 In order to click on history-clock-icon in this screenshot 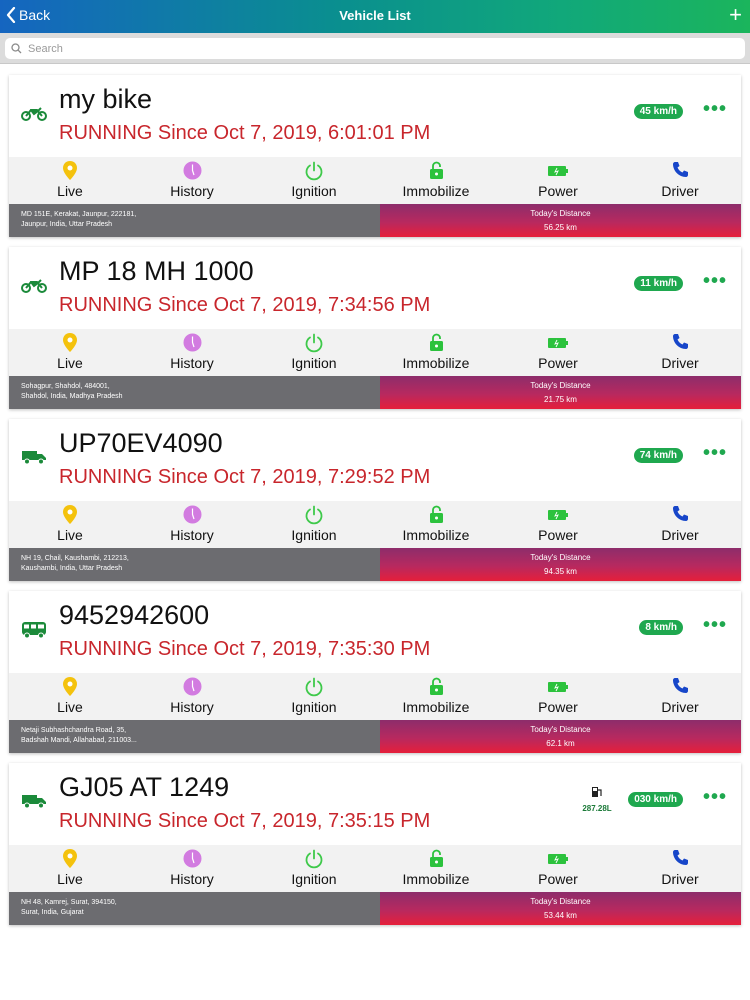, I will do `click(192, 514)`.